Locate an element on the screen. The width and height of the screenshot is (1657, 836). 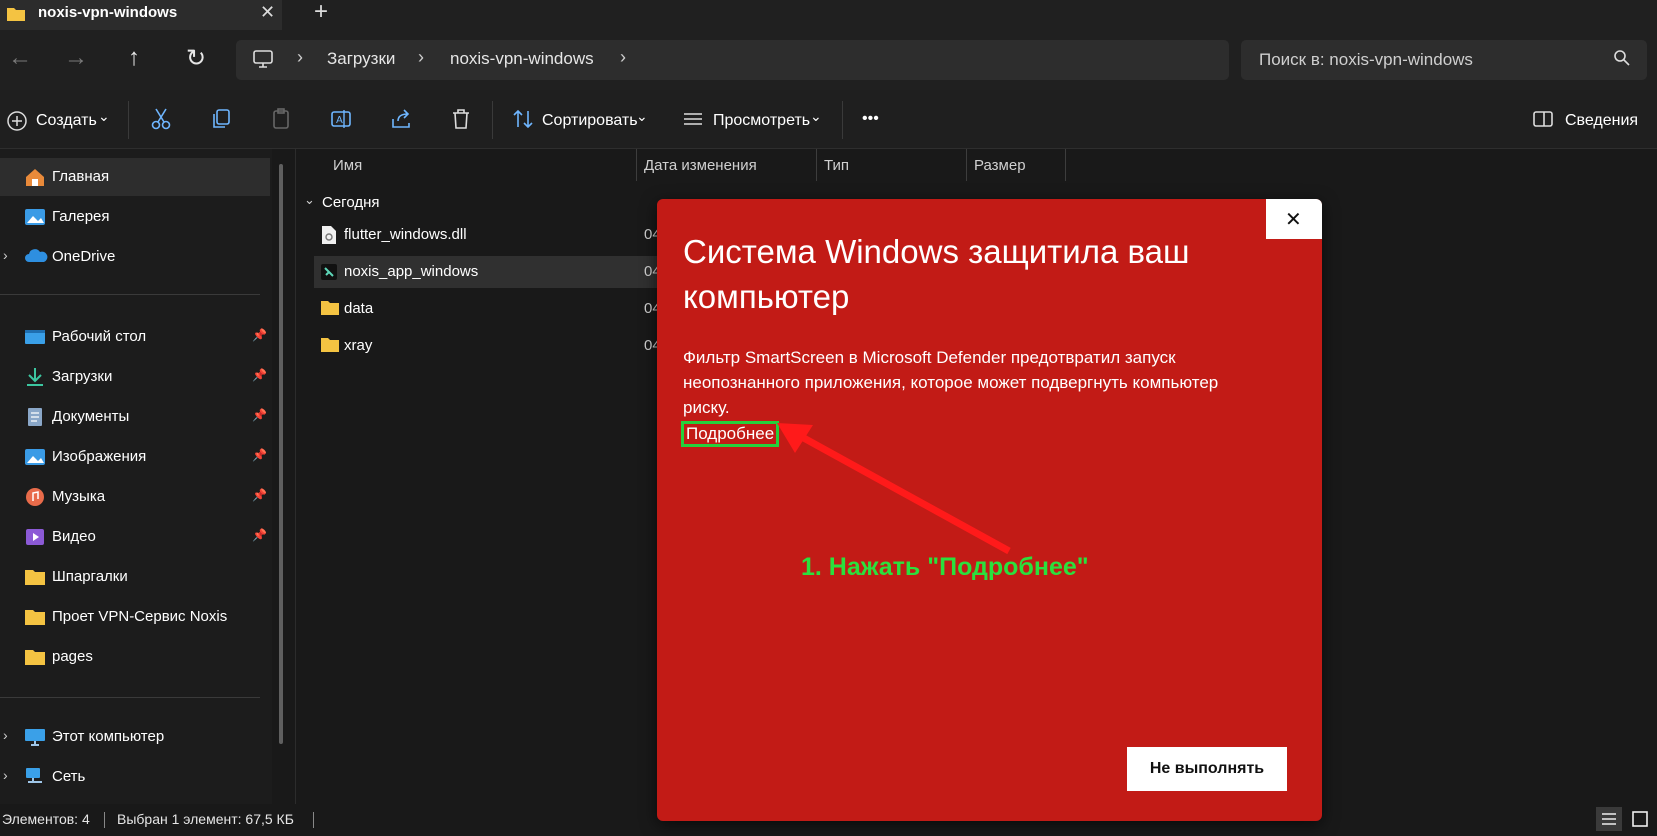
sidebar-divider is located at coordinates (130, 697).